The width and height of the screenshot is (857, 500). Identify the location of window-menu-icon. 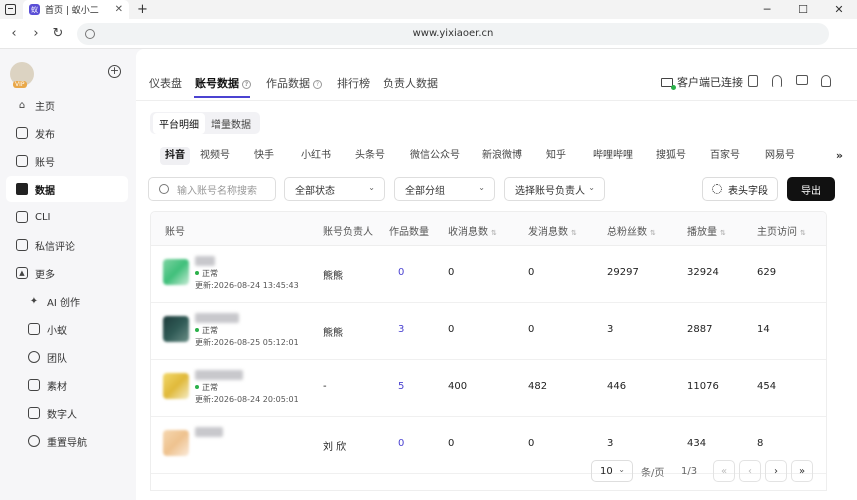
(10, 9).